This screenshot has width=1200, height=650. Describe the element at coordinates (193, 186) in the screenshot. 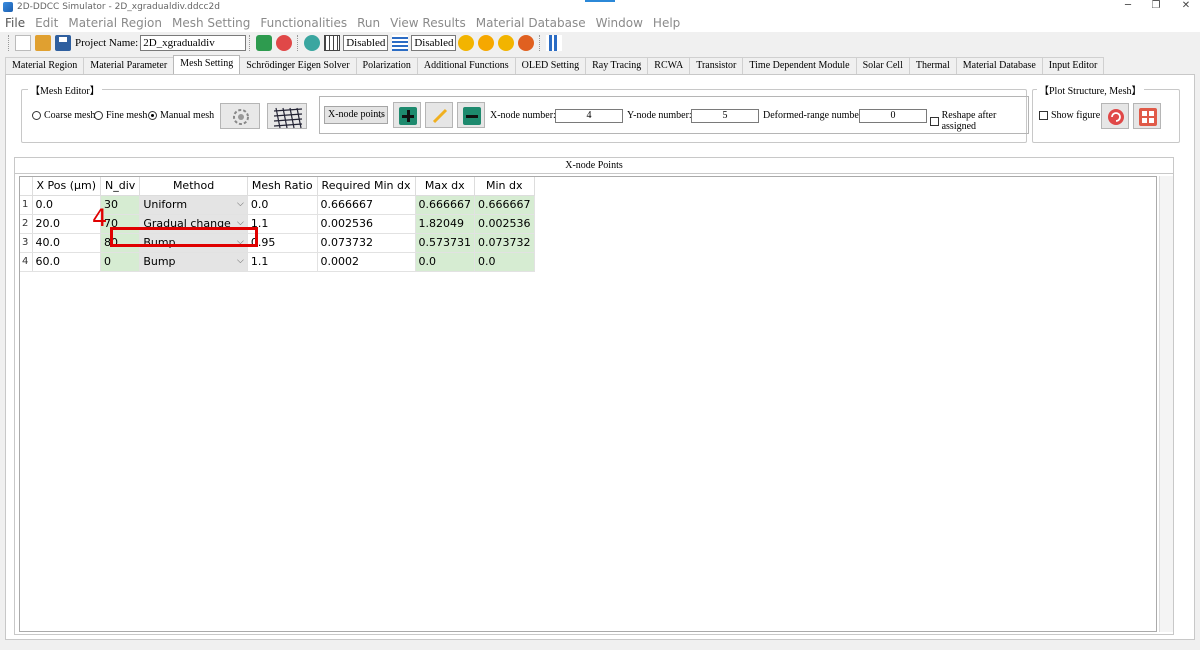

I see `header-method: Method` at that location.